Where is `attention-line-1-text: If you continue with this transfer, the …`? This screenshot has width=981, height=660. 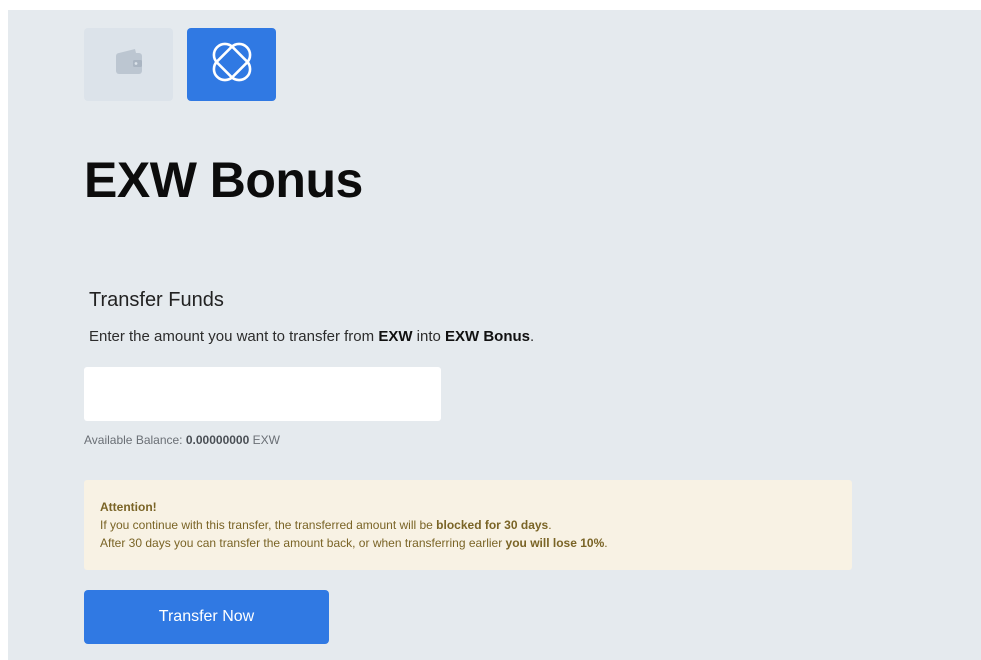 attention-line-1-text: If you continue with this transfer, the … is located at coordinates (268, 525).